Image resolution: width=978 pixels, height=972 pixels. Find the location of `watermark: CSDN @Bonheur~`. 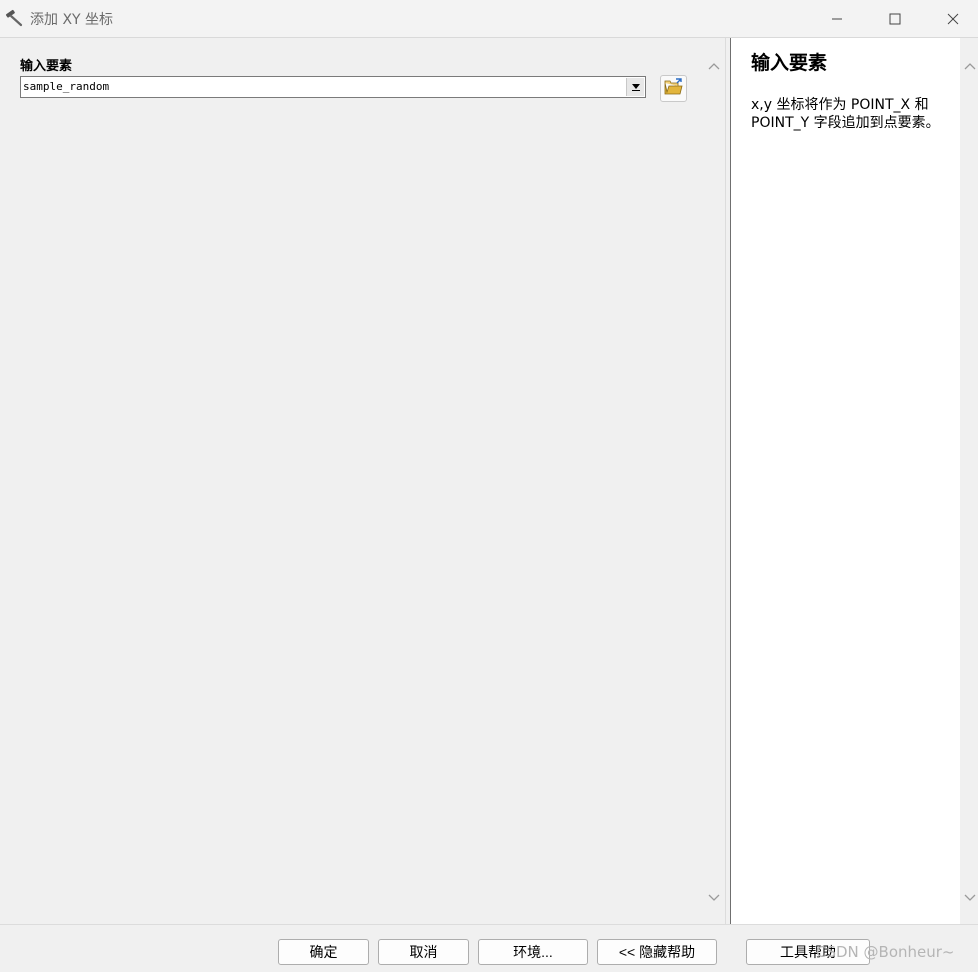

watermark: CSDN @Bonheur~ is located at coordinates (885, 952).